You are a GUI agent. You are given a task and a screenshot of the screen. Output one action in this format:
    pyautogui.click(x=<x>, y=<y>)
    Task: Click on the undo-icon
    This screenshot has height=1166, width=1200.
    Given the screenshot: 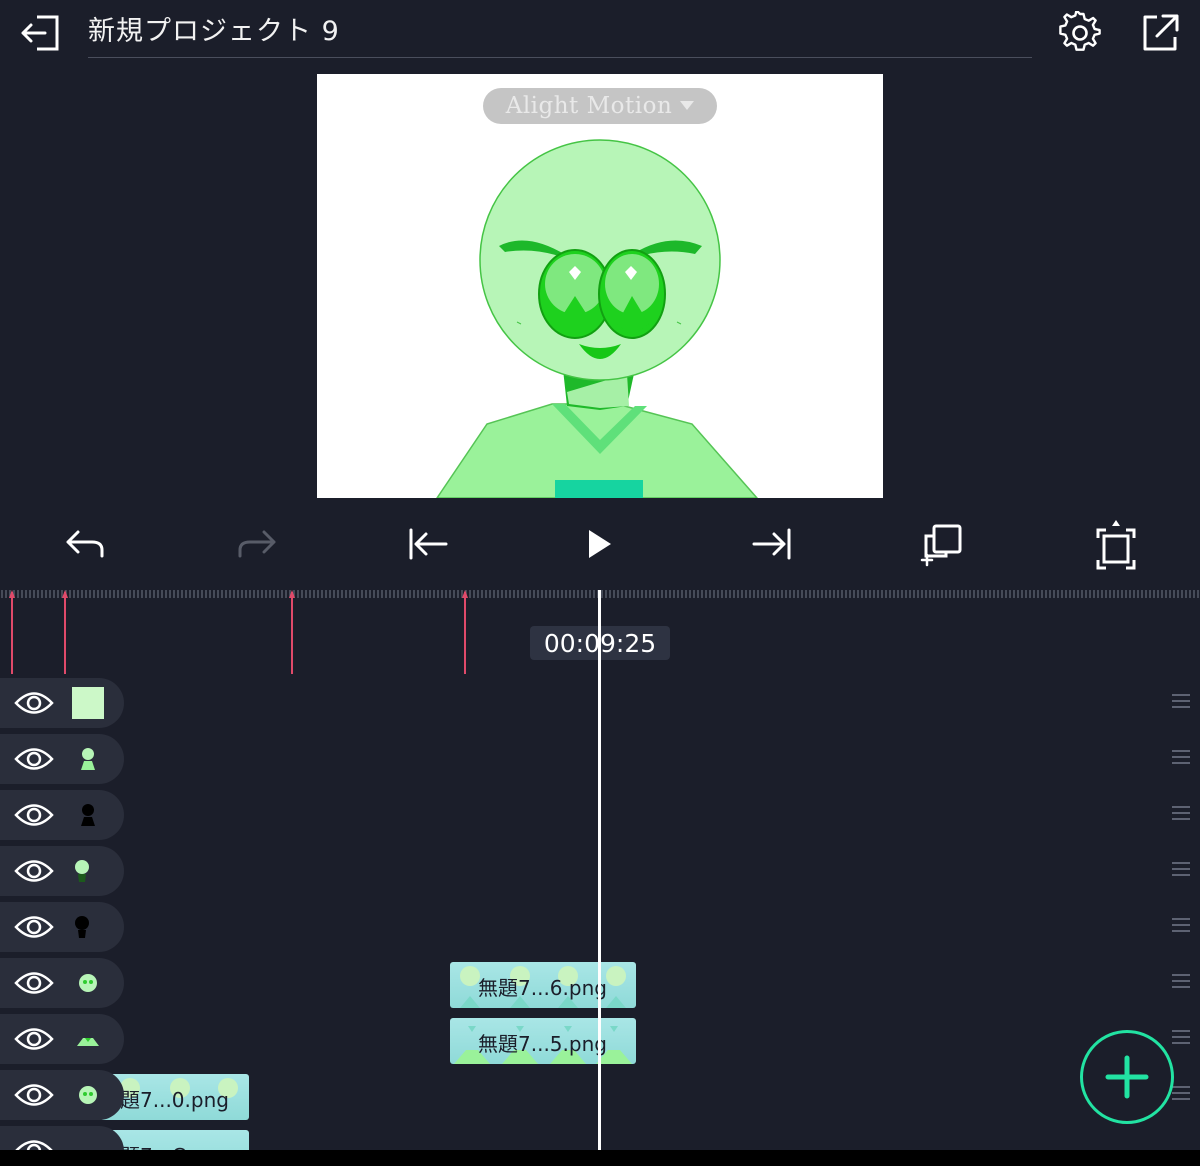 What is the action you would take?
    pyautogui.click(x=85, y=544)
    